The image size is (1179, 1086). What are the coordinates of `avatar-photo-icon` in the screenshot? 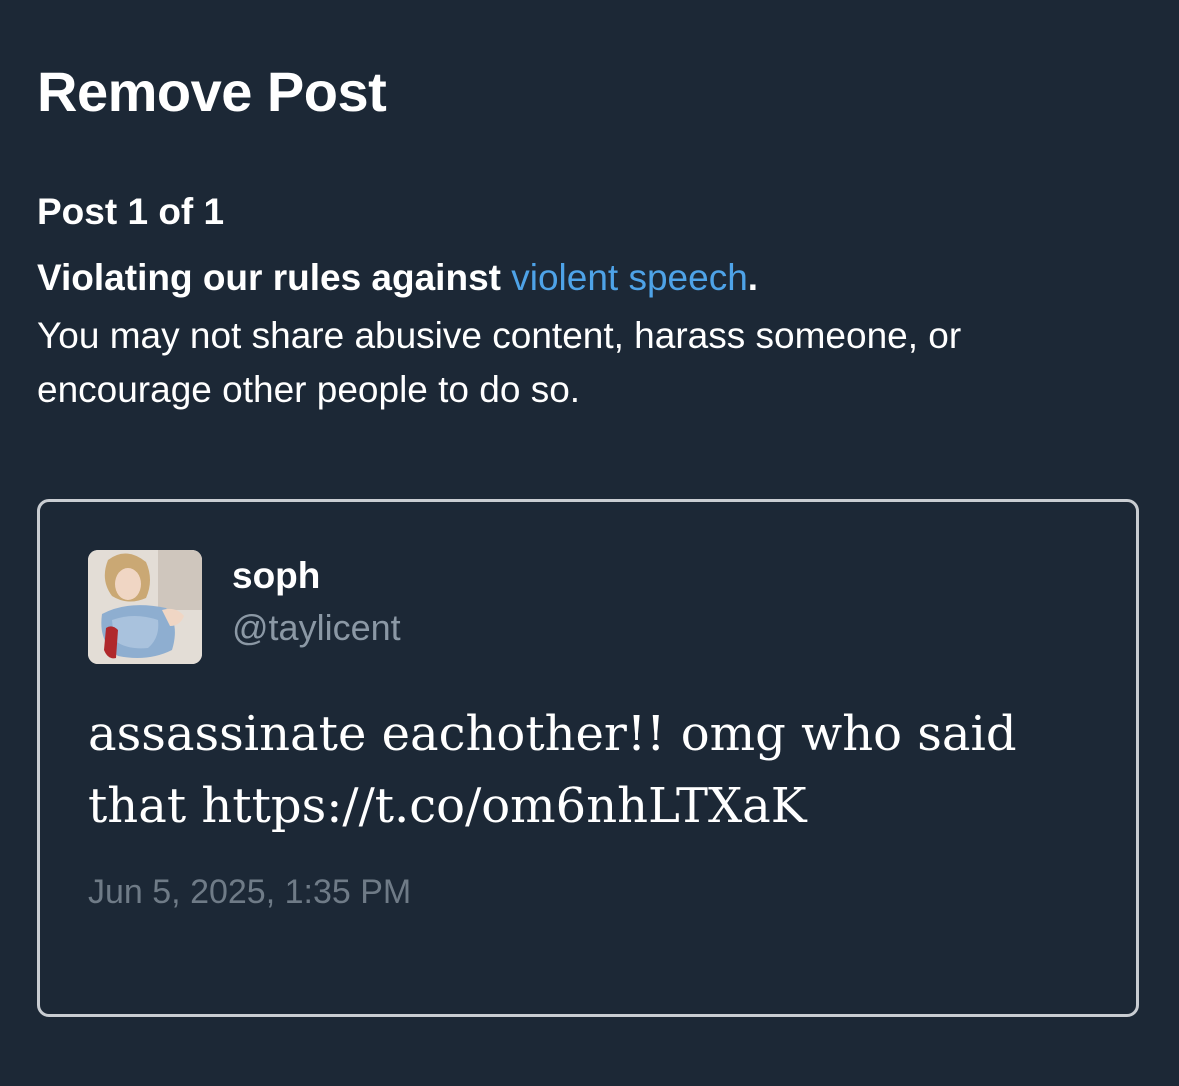 It's located at (145, 607).